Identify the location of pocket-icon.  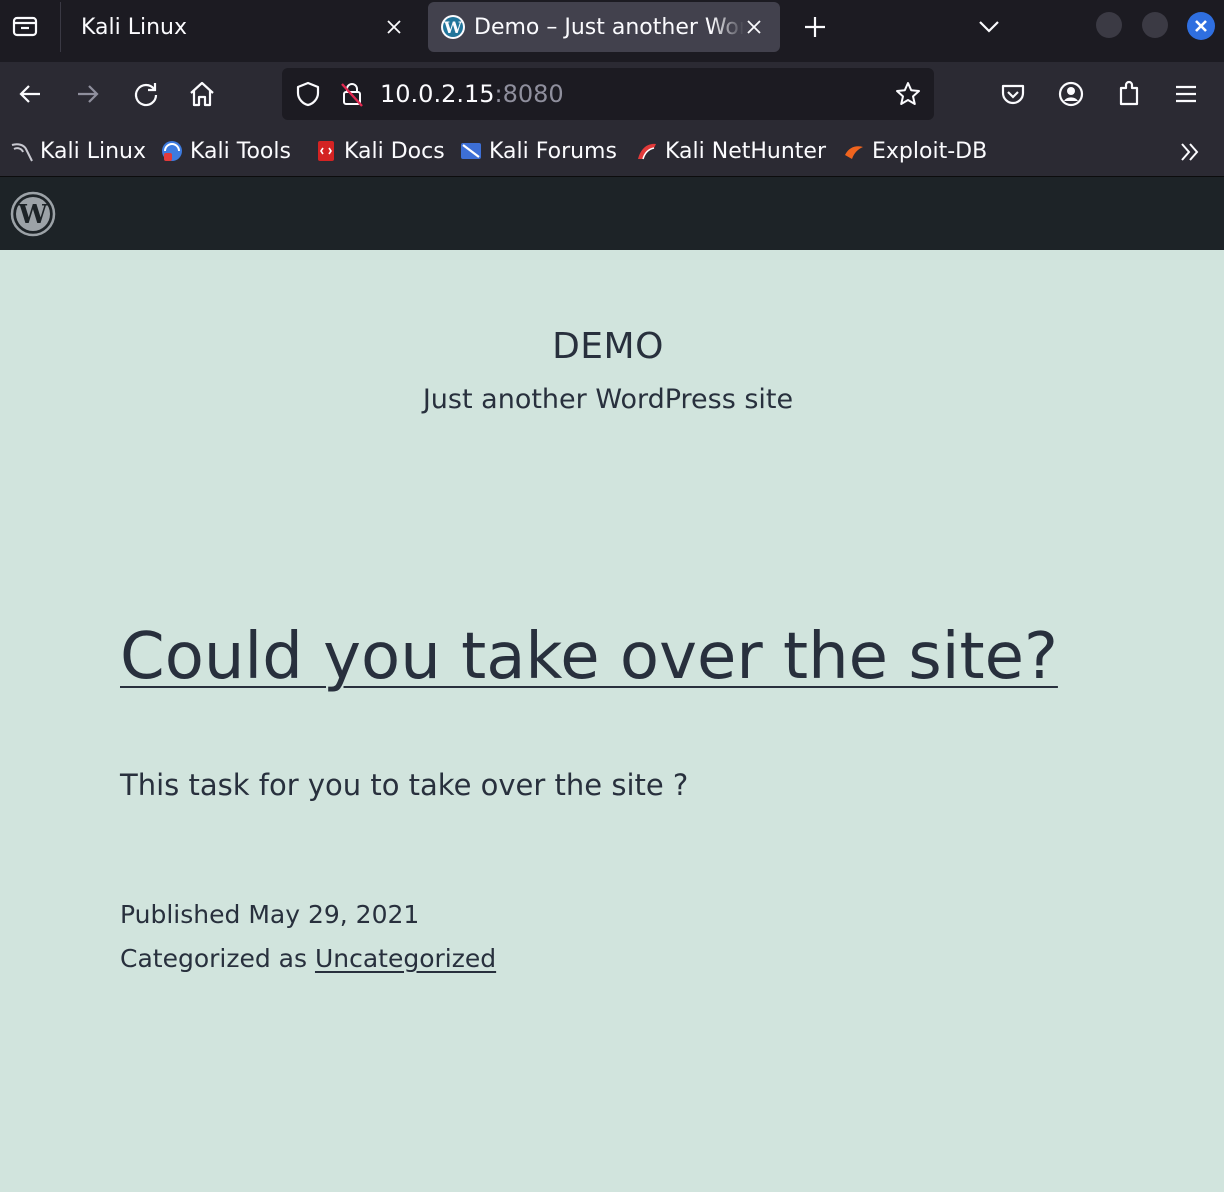
(1013, 94).